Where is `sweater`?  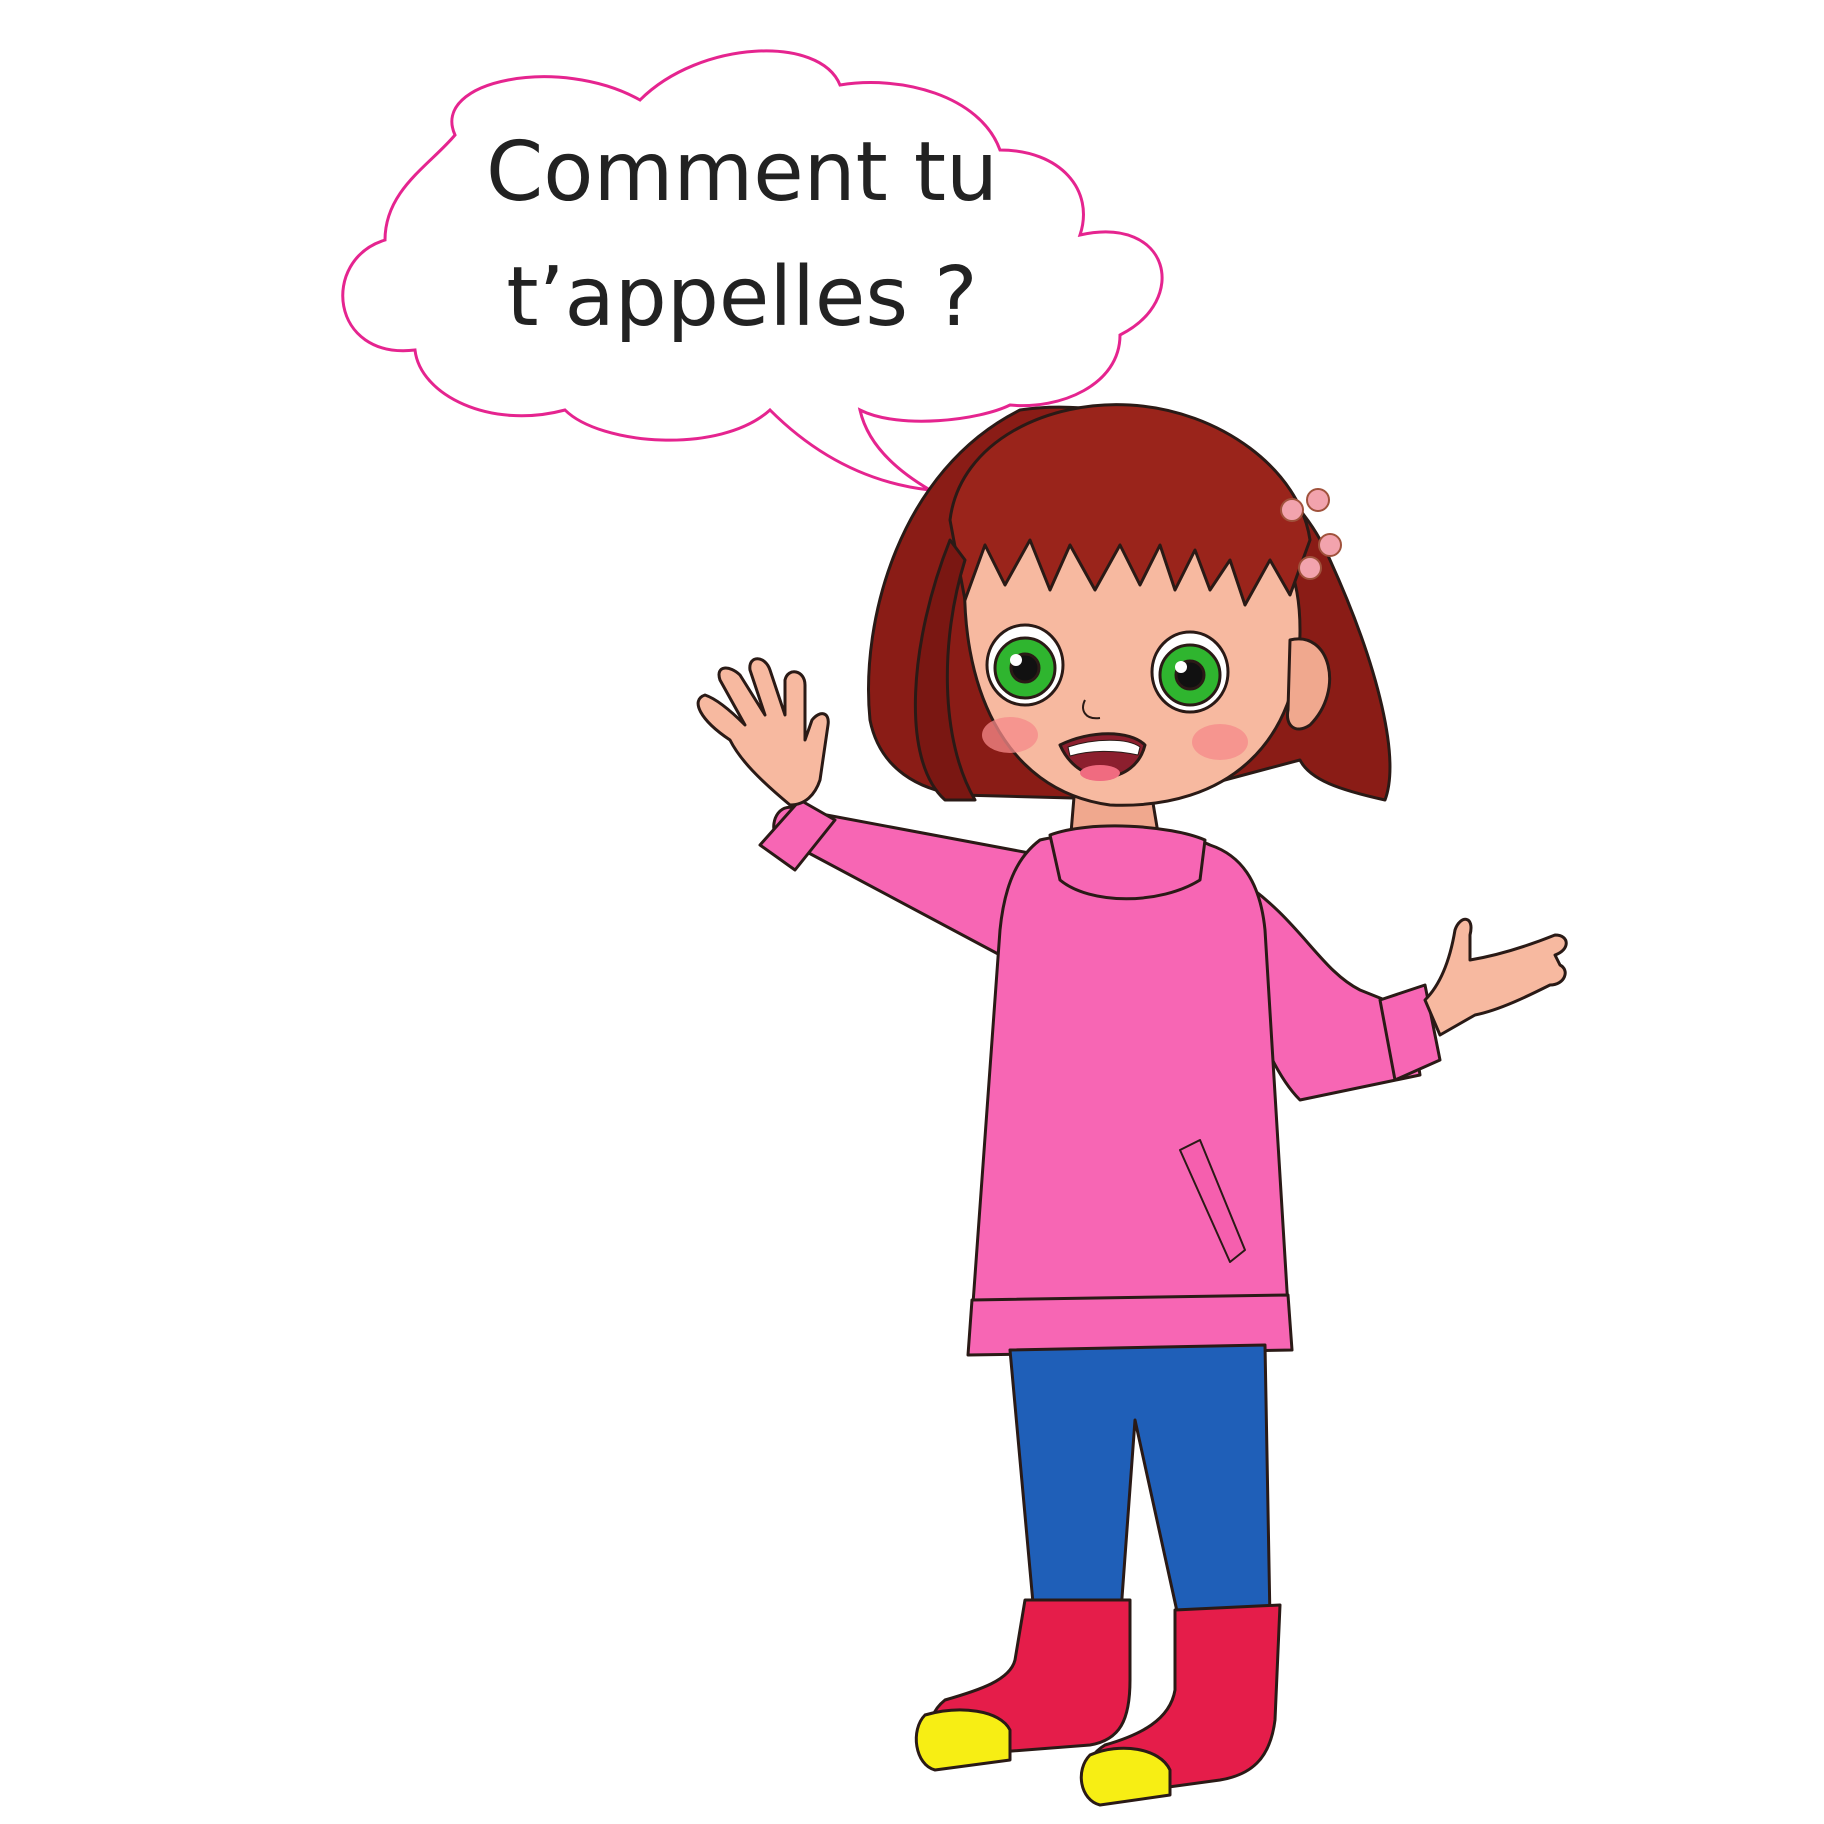
sweater is located at coordinates (1130, 1089).